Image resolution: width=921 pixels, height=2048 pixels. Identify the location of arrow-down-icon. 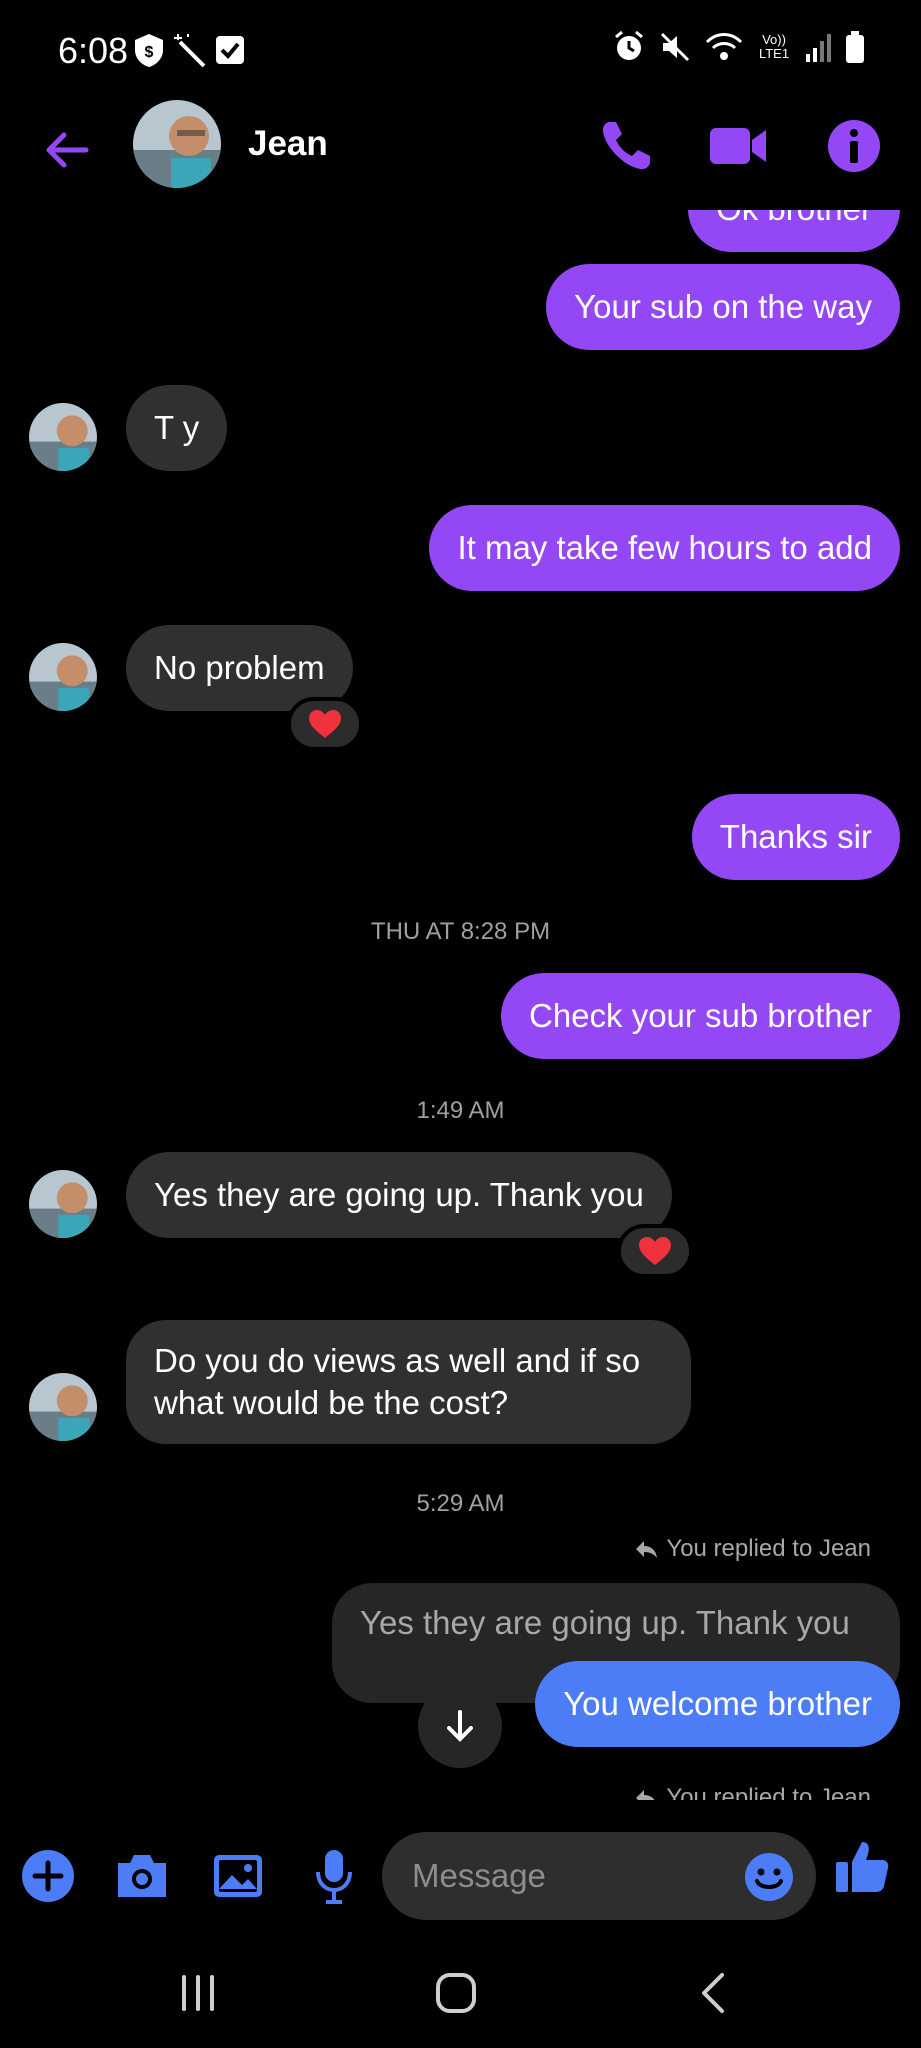
(460, 1726).